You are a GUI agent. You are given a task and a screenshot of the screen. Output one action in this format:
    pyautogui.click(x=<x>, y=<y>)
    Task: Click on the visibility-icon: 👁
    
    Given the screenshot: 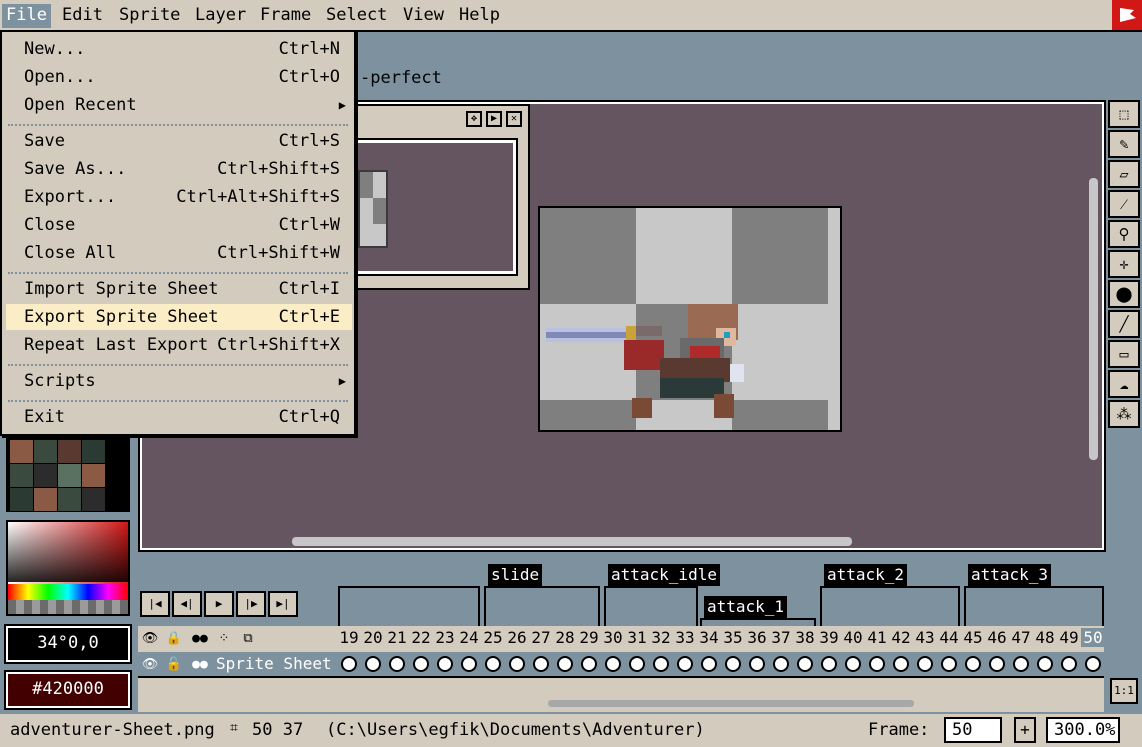 What is the action you would take?
    pyautogui.click(x=150, y=639)
    